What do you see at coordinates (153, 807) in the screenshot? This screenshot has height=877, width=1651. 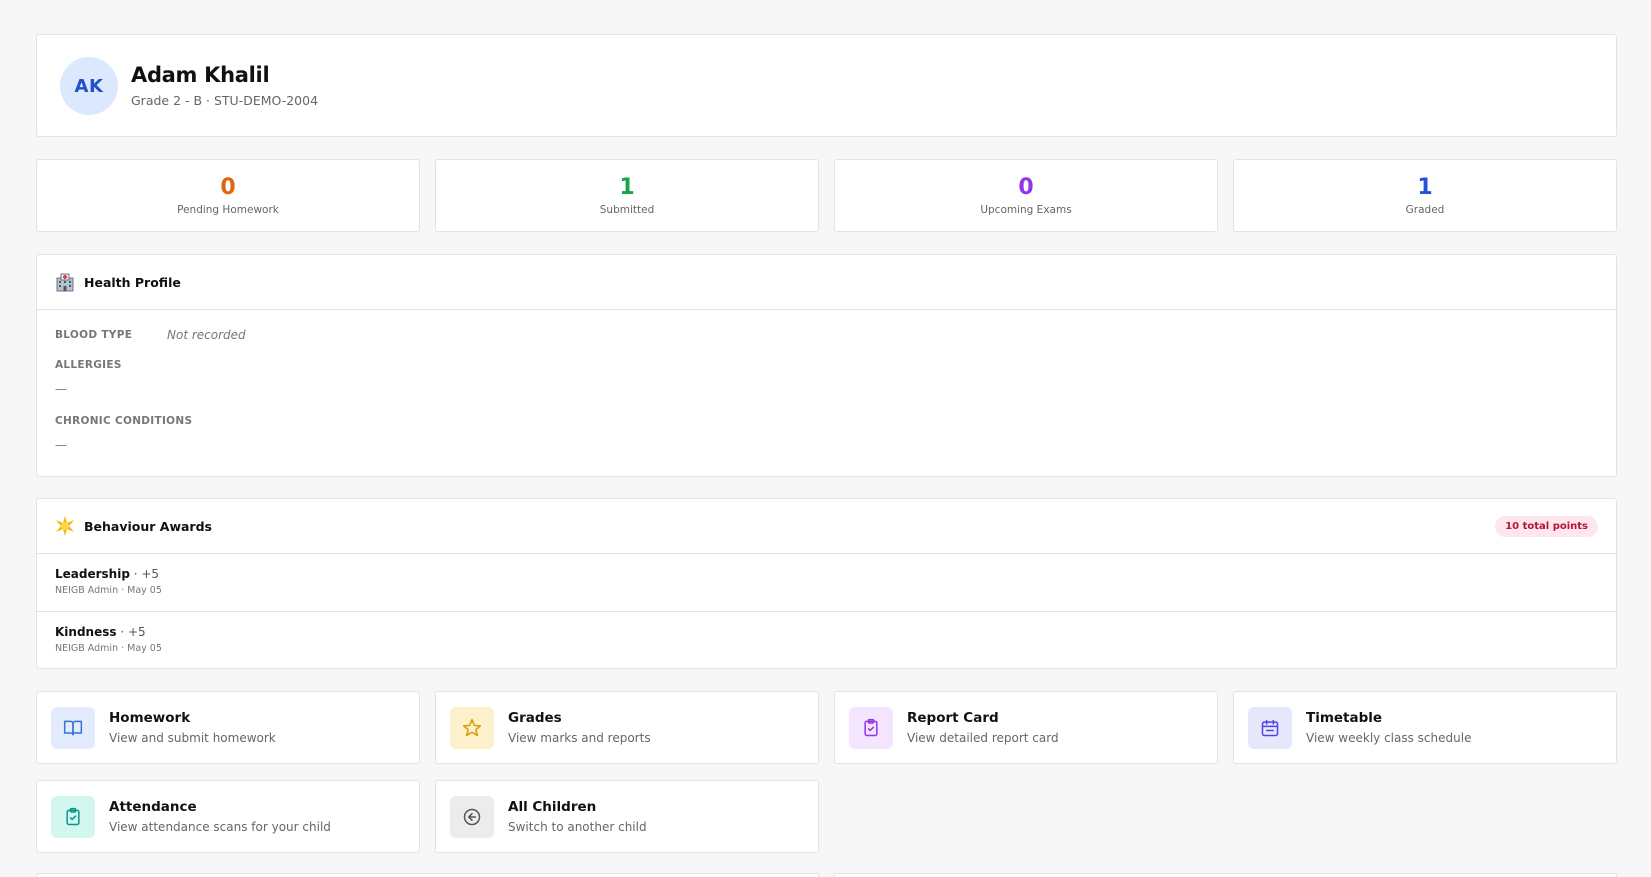 I see `tile-title: Attendance` at bounding box center [153, 807].